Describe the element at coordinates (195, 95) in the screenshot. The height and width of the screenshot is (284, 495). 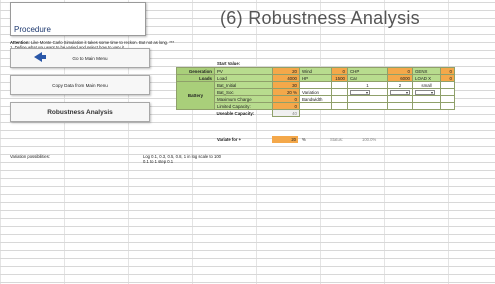
I see `battery-label: Battery` at that location.